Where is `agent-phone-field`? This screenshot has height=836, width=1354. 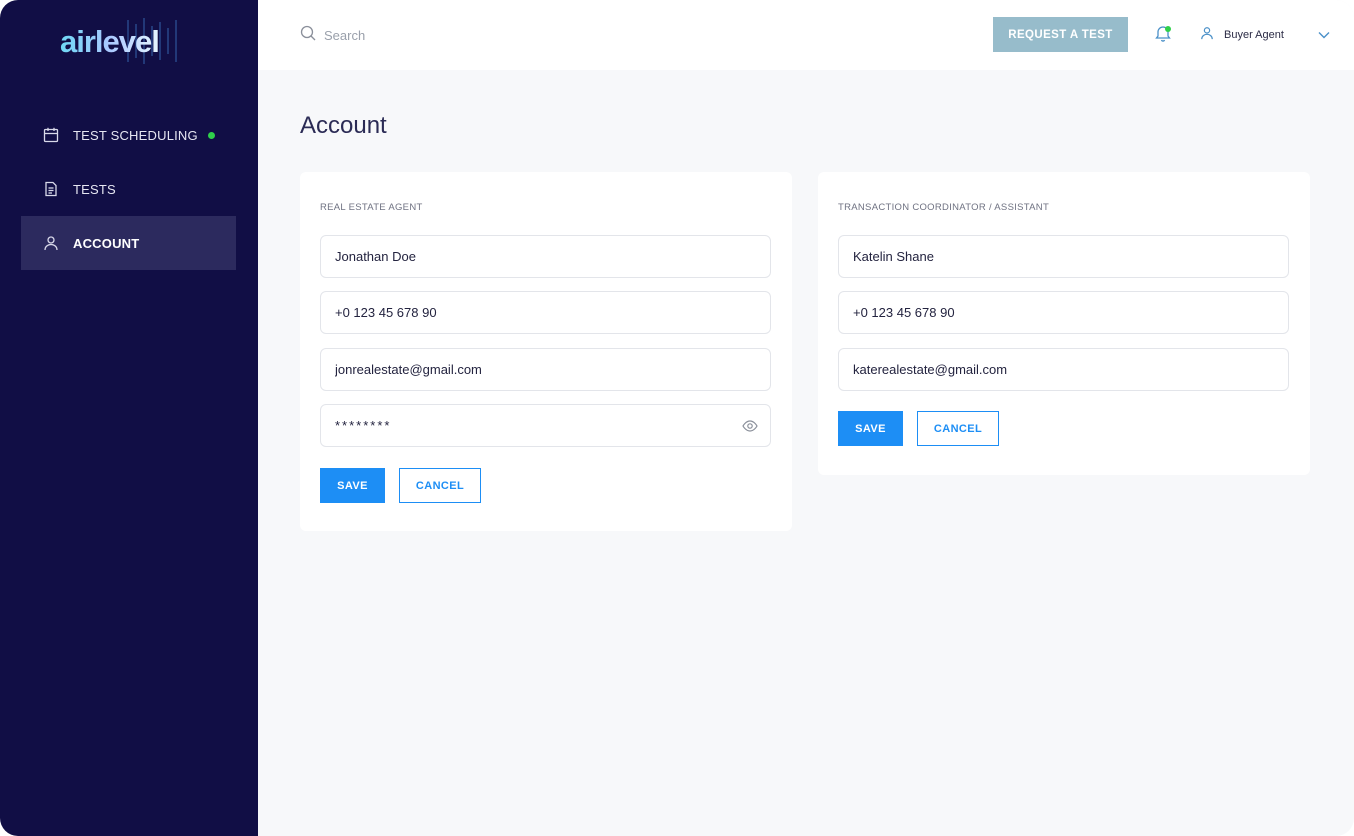 agent-phone-field is located at coordinates (545, 312).